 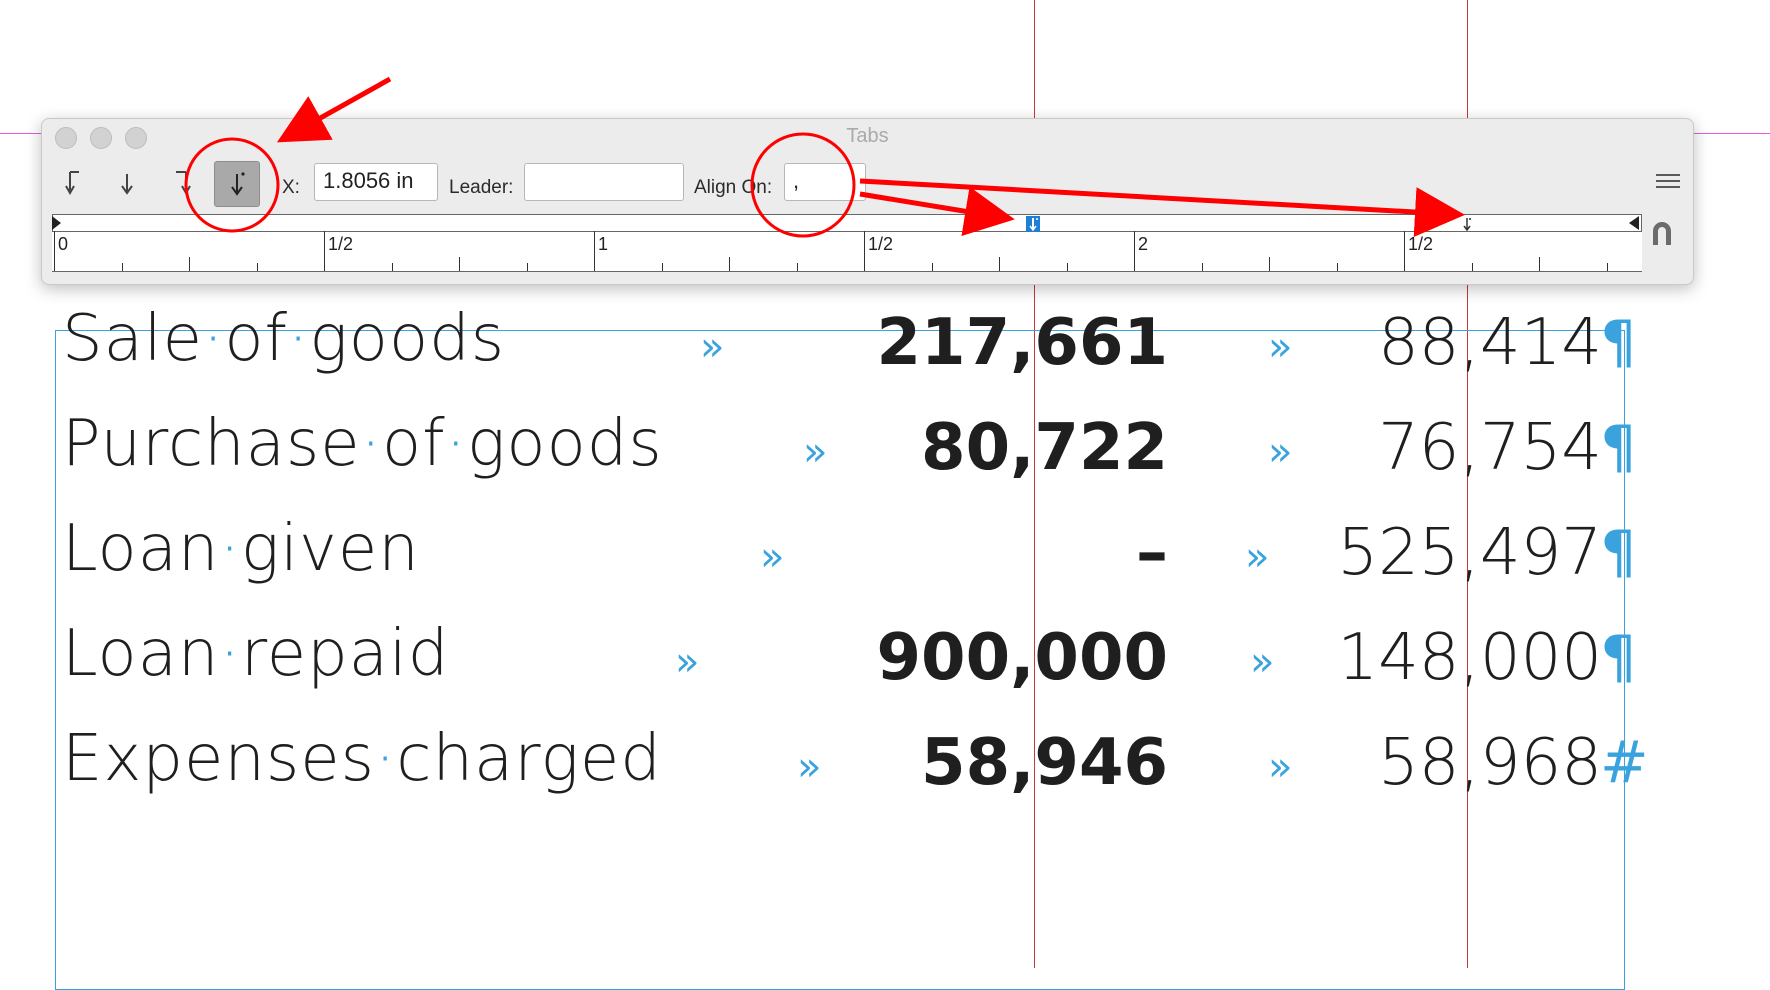 I want to click on row-label-word: given, so click(x=330, y=549).